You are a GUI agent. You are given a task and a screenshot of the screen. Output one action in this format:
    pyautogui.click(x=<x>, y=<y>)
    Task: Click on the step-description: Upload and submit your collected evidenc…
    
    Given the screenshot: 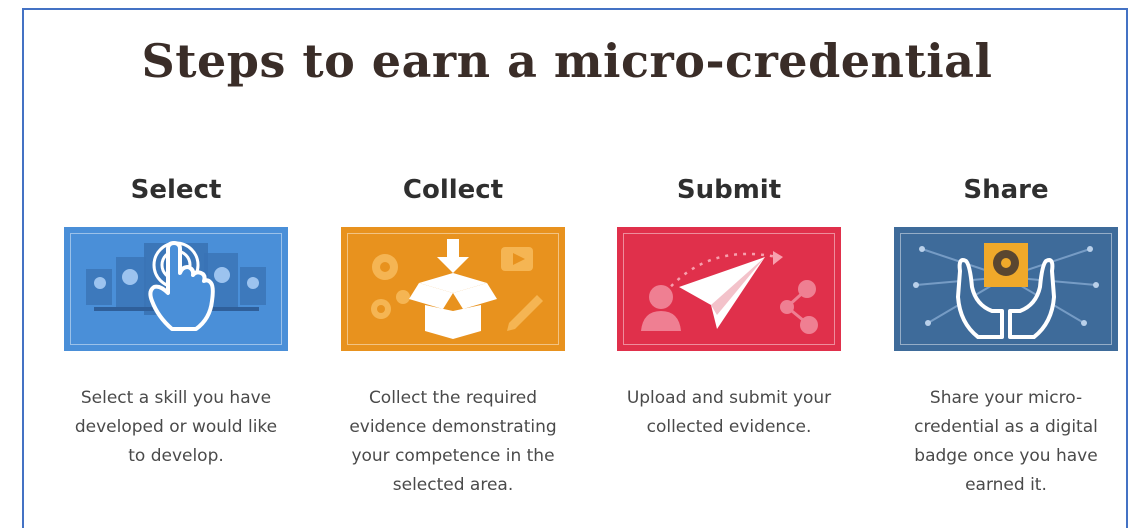 What is the action you would take?
    pyautogui.click(x=729, y=412)
    